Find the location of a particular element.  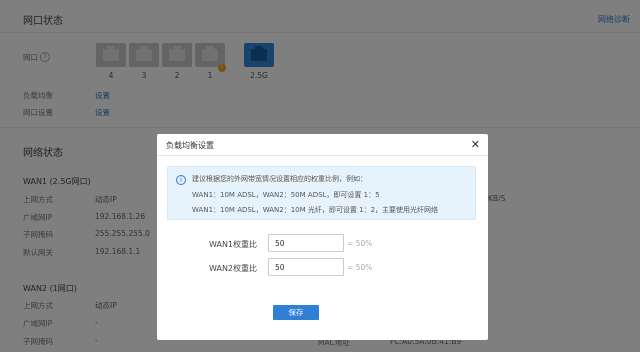

save-button: 保存 is located at coordinates (296, 312).